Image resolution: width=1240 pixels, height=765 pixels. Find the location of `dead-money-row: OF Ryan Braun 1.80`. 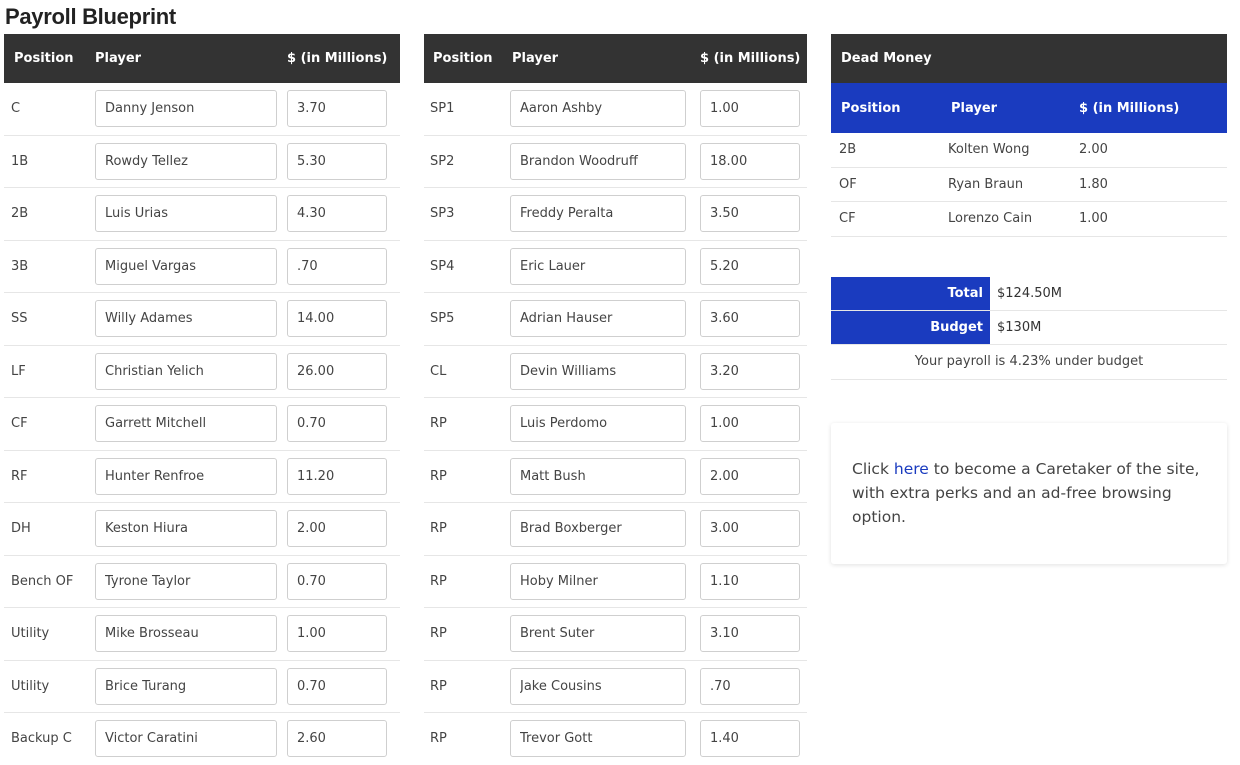

dead-money-row: OF Ryan Braun 1.80 is located at coordinates (1029, 185).